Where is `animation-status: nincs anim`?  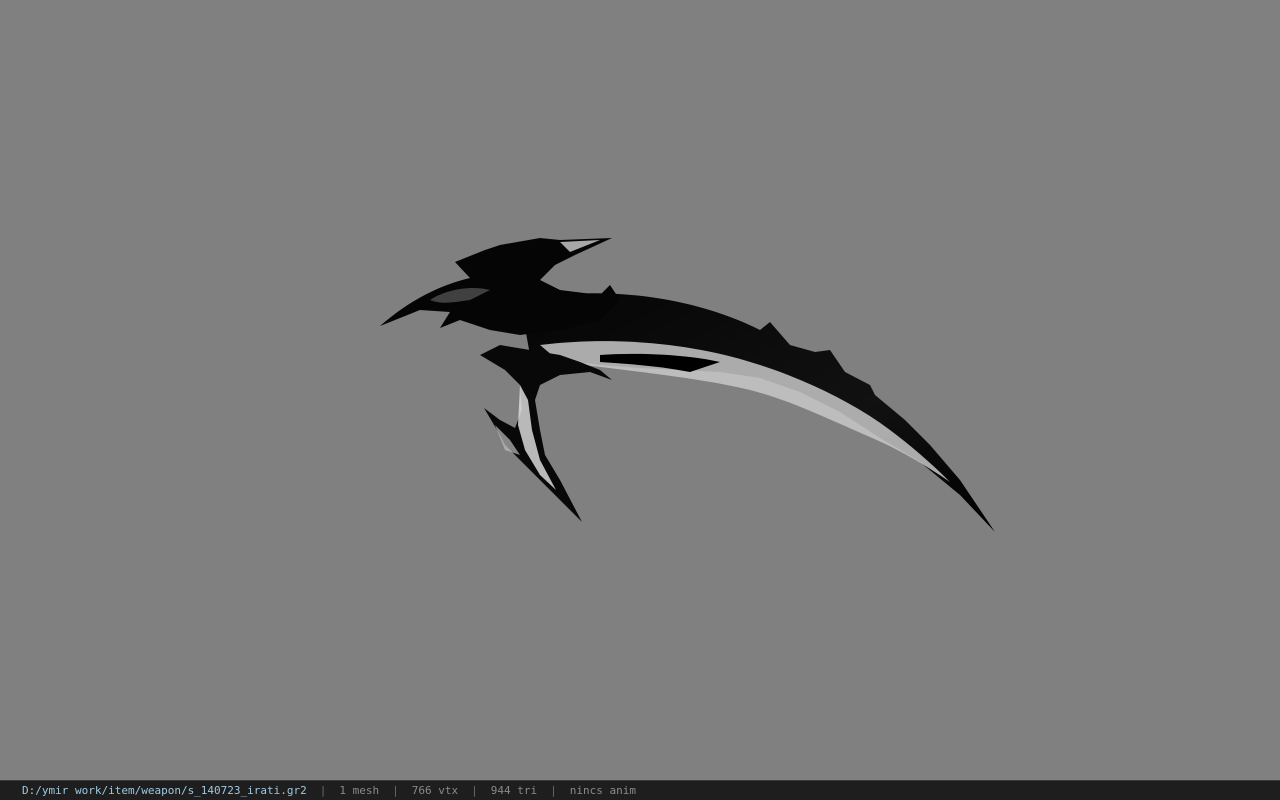 animation-status: nincs anim is located at coordinates (602, 790).